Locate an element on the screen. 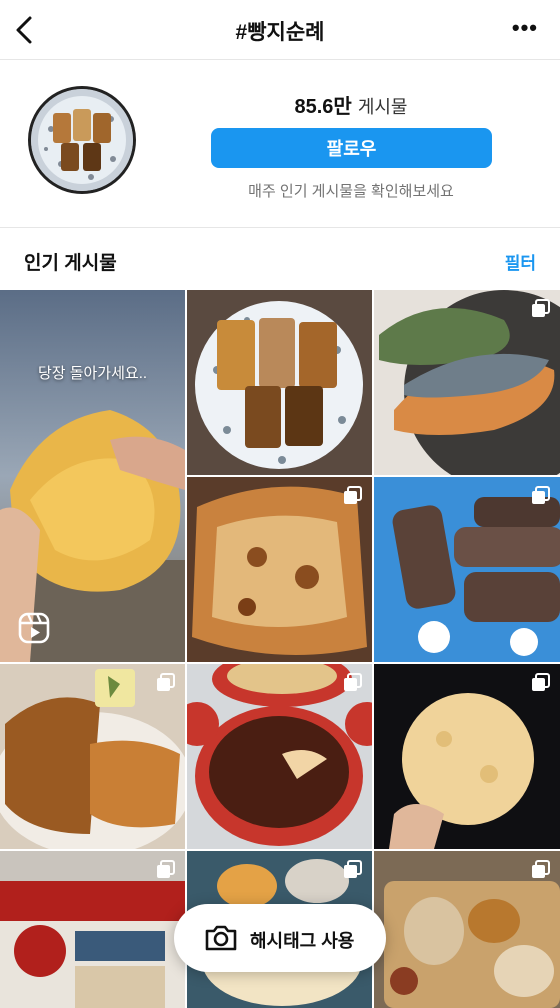  top-bar: #빵지순례 ••• is located at coordinates (280, 30).